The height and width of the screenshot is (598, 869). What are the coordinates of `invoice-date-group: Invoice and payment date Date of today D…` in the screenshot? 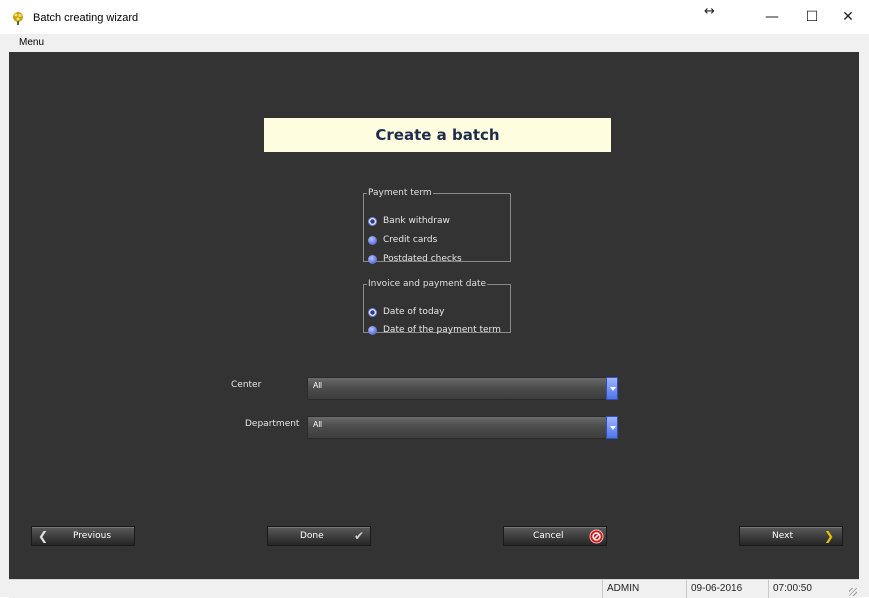 It's located at (437, 307).